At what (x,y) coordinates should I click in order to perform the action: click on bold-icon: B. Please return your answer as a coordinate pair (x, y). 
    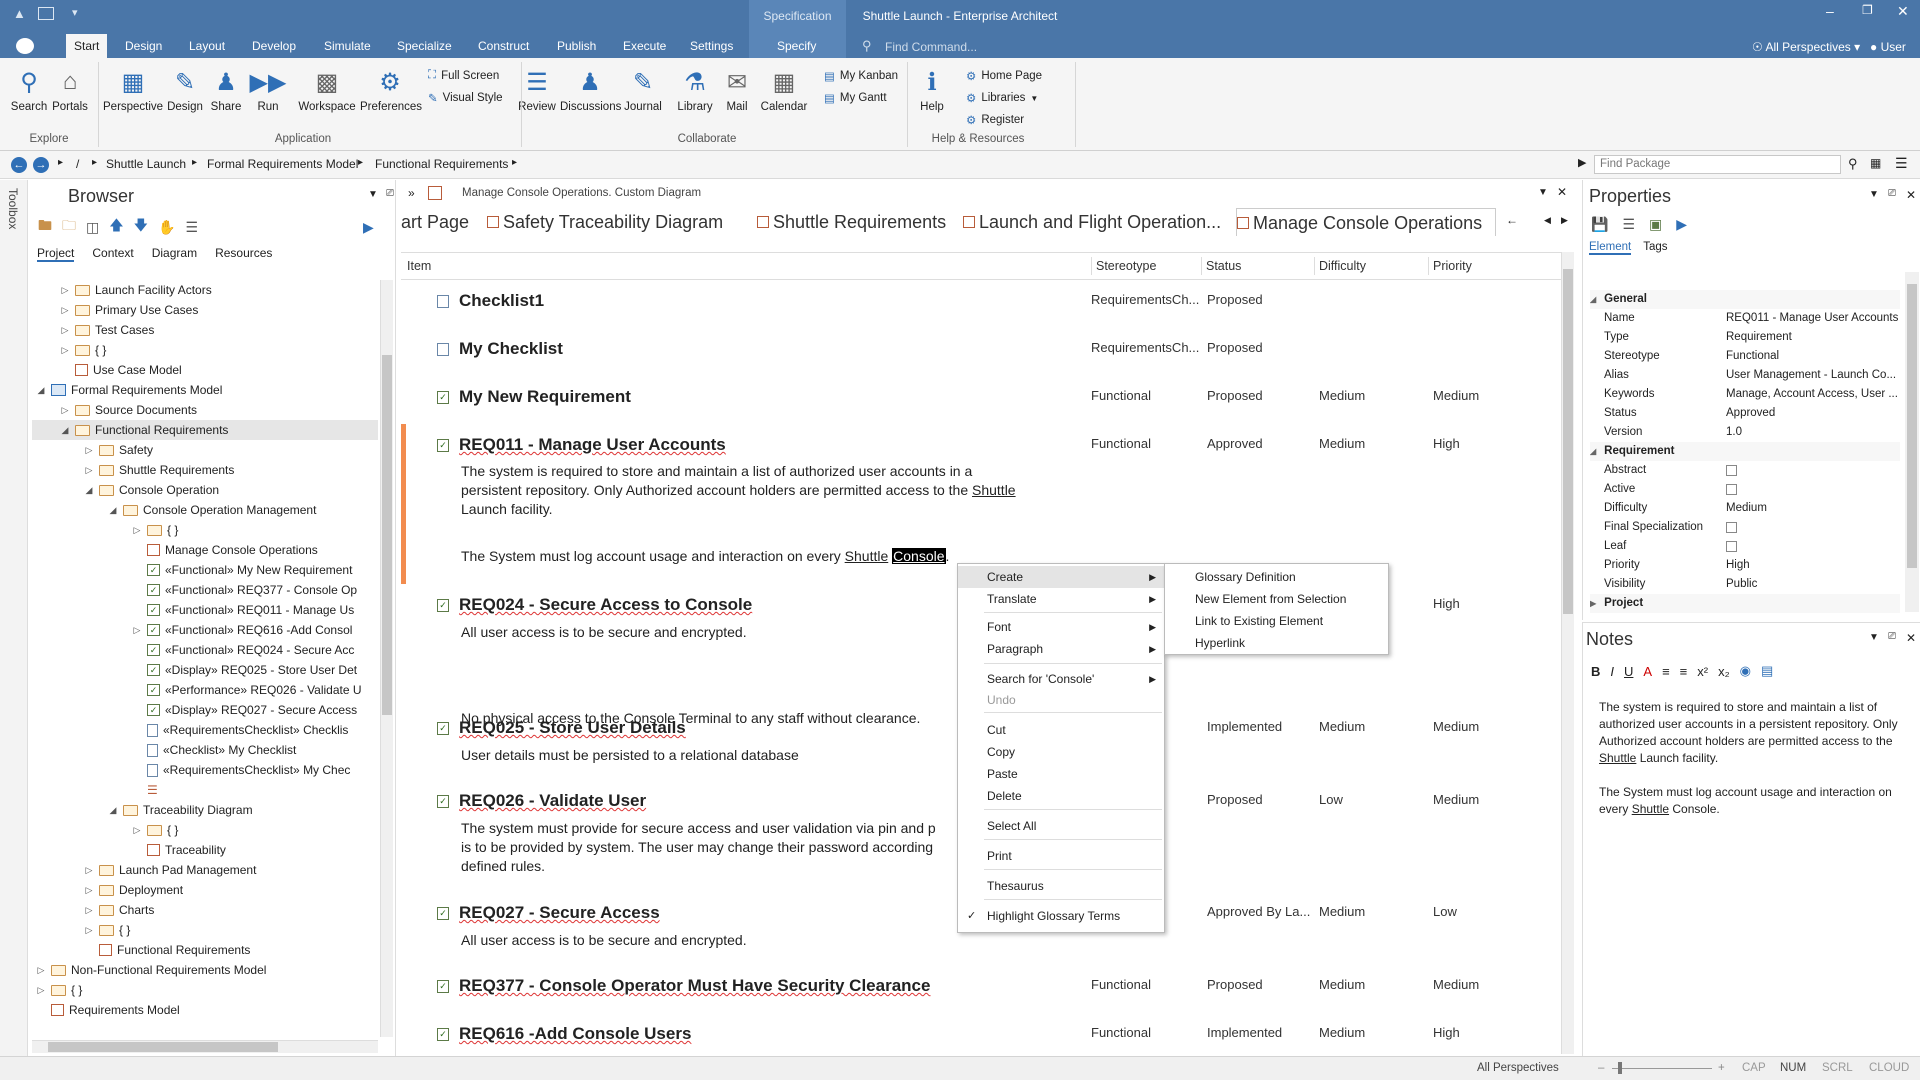
    Looking at the image, I should click on (1595, 671).